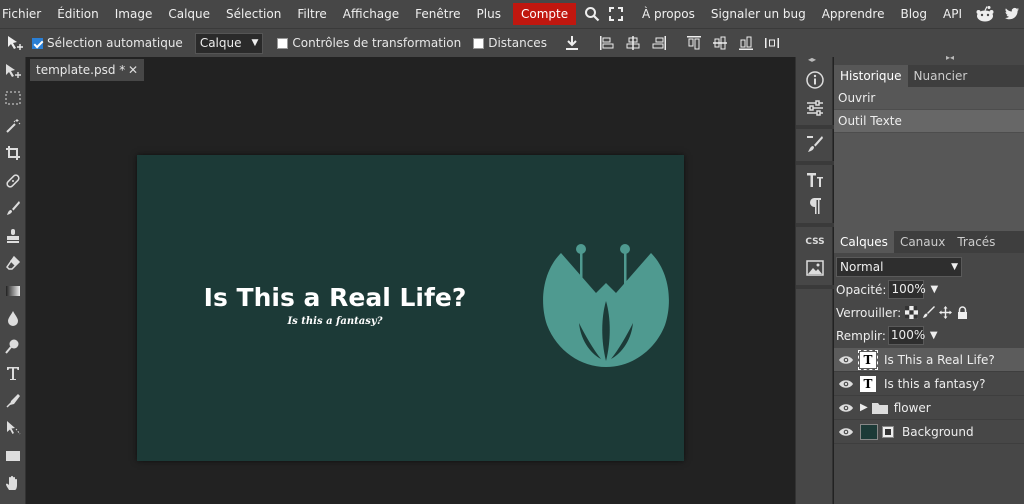 The width and height of the screenshot is (1024, 504). I want to click on align-center-v-icon, so click(720, 43).